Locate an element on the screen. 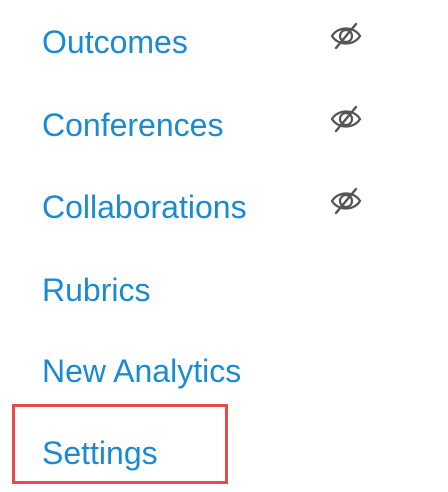 This screenshot has height=492, width=448. nav-item-collaborations: Collaborations is located at coordinates (144, 207).